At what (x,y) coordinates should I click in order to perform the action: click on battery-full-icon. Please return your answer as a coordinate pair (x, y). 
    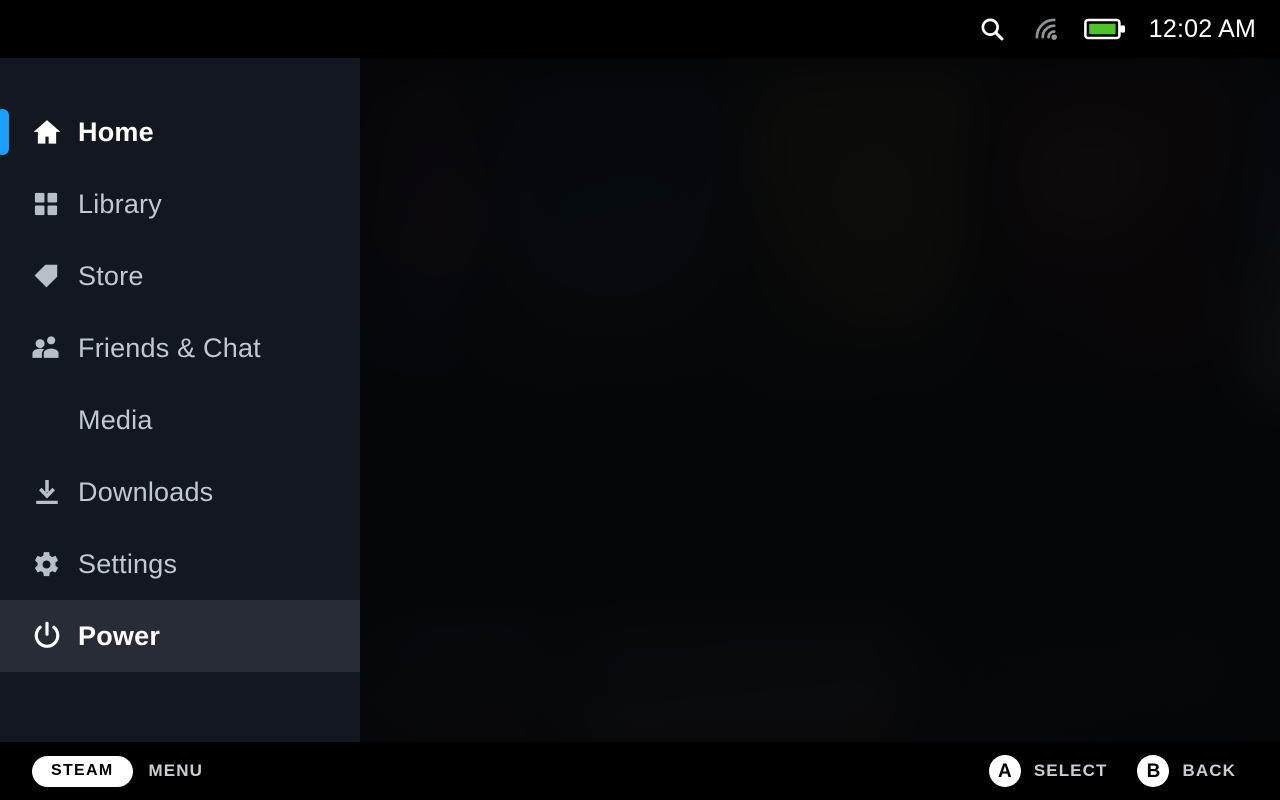
    Looking at the image, I should click on (1106, 29).